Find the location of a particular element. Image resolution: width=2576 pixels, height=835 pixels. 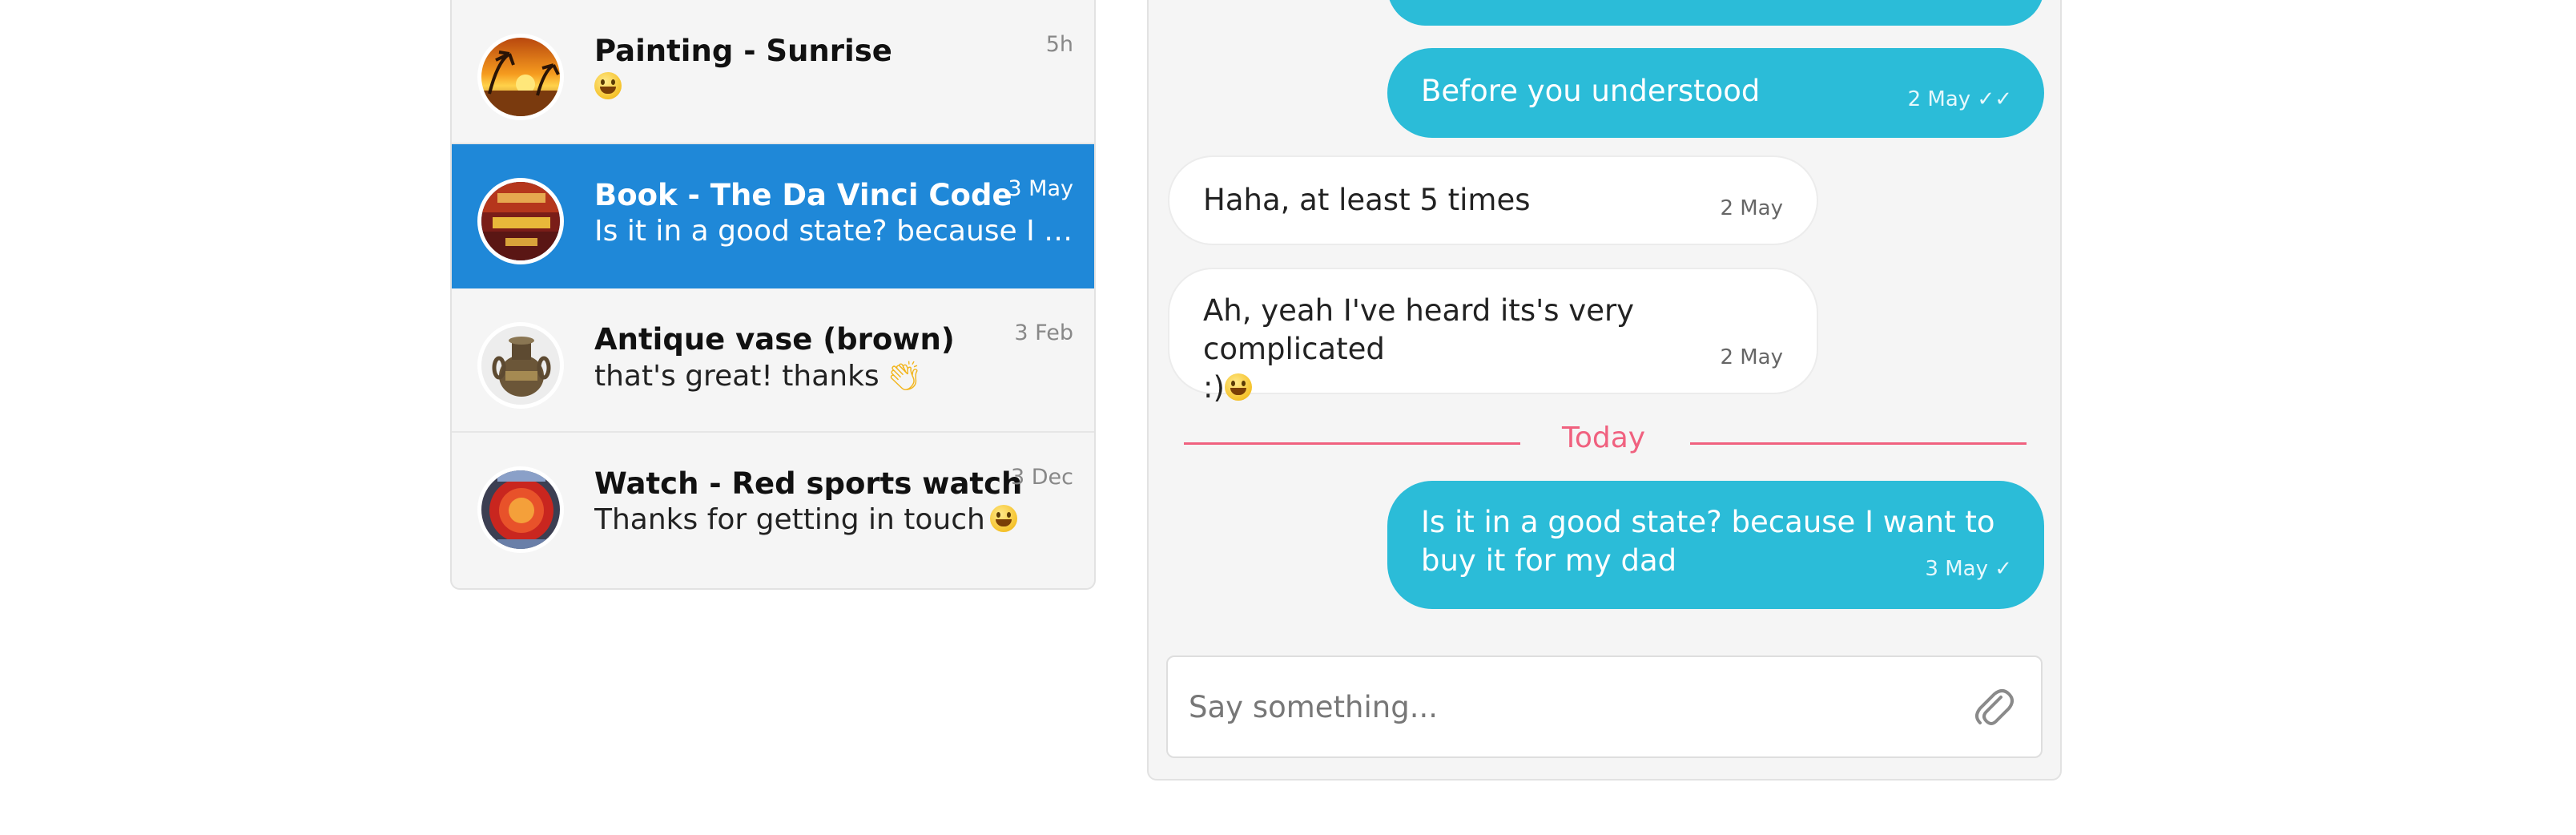

conversation-preview: that's great! thanks 👏︎ is located at coordinates (758, 376).